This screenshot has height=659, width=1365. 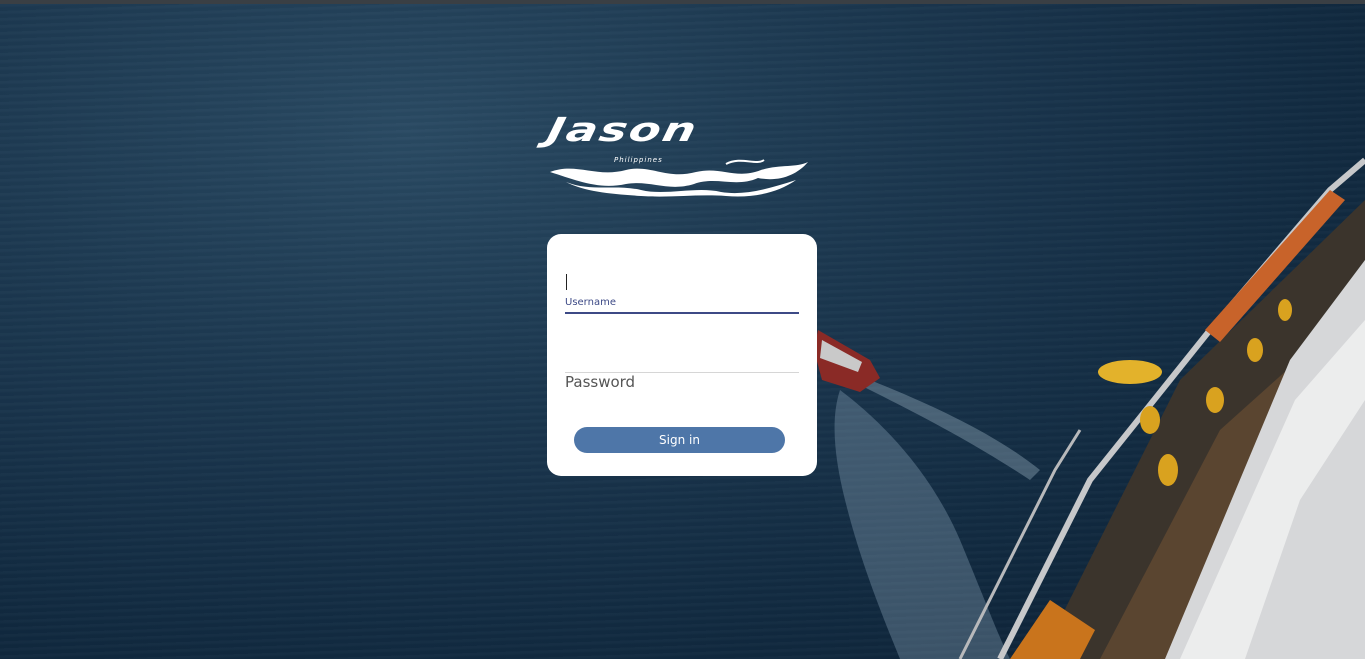 I want to click on sign-in-button: Sign in, so click(x=679, y=440).